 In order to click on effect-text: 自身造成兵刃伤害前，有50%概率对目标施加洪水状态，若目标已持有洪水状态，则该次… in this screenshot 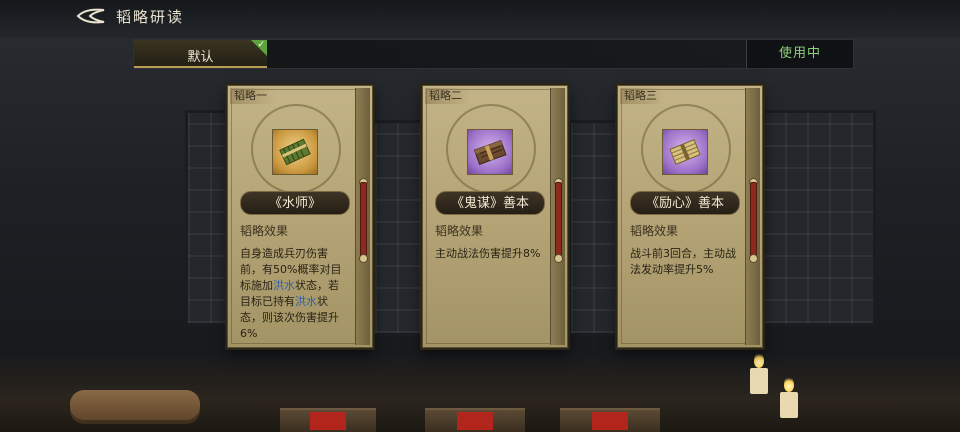, I will do `click(294, 294)`.